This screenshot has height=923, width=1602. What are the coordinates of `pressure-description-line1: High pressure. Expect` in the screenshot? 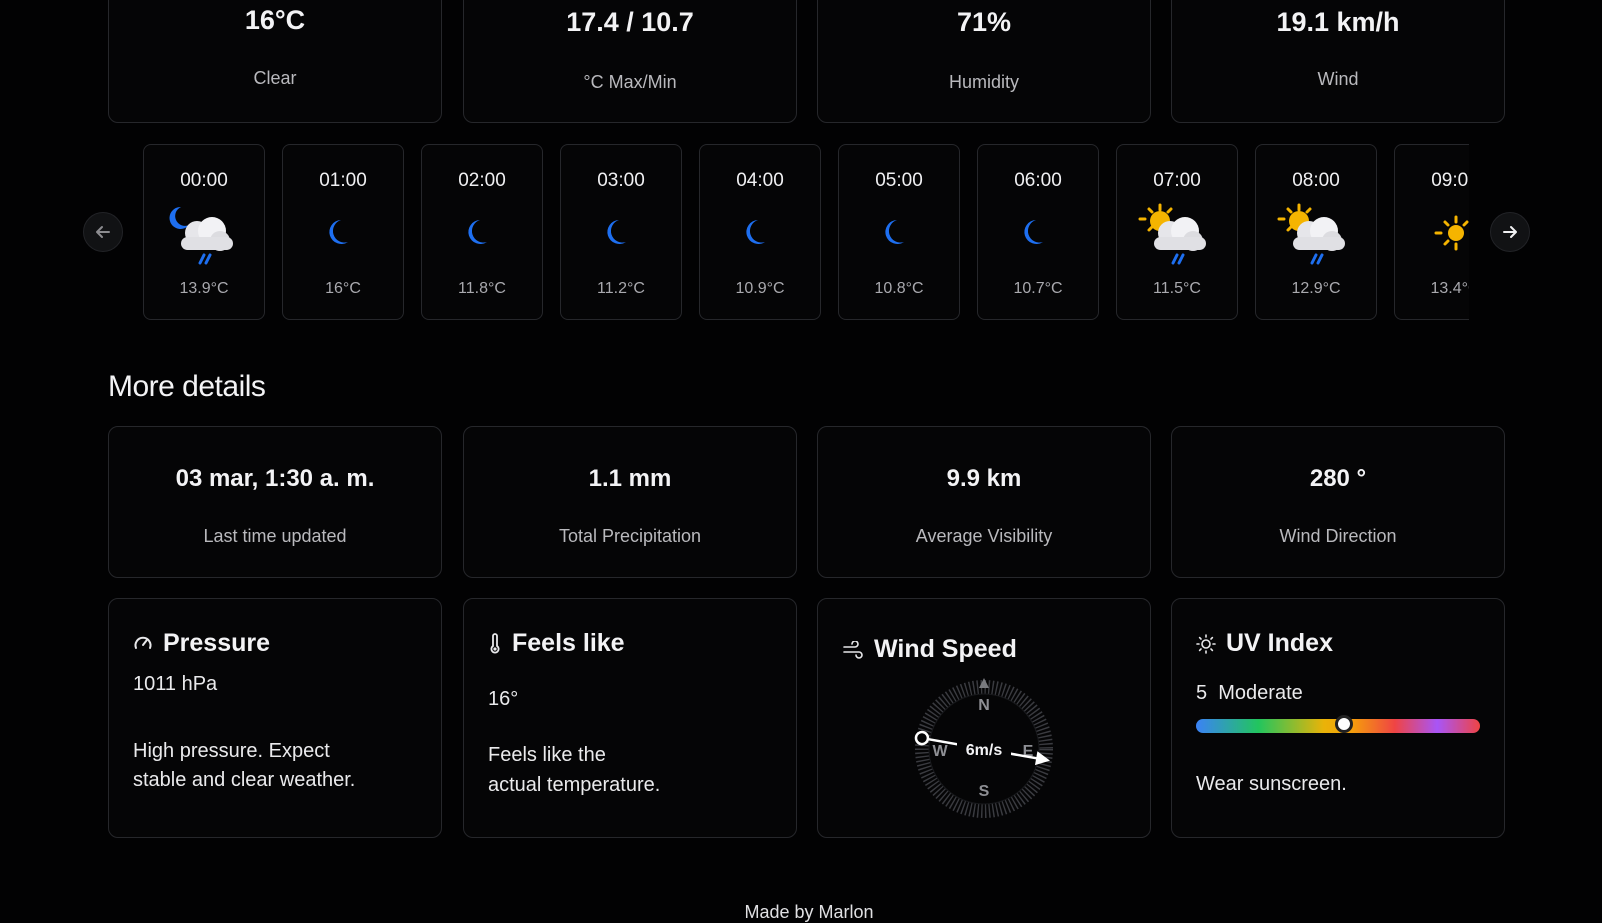 It's located at (231, 751).